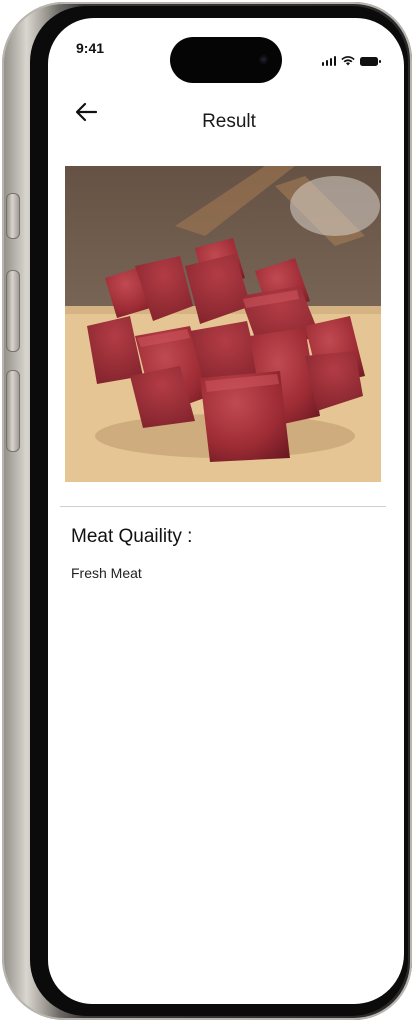  Describe the element at coordinates (13, 311) in the screenshot. I see `volume-up-button` at that location.